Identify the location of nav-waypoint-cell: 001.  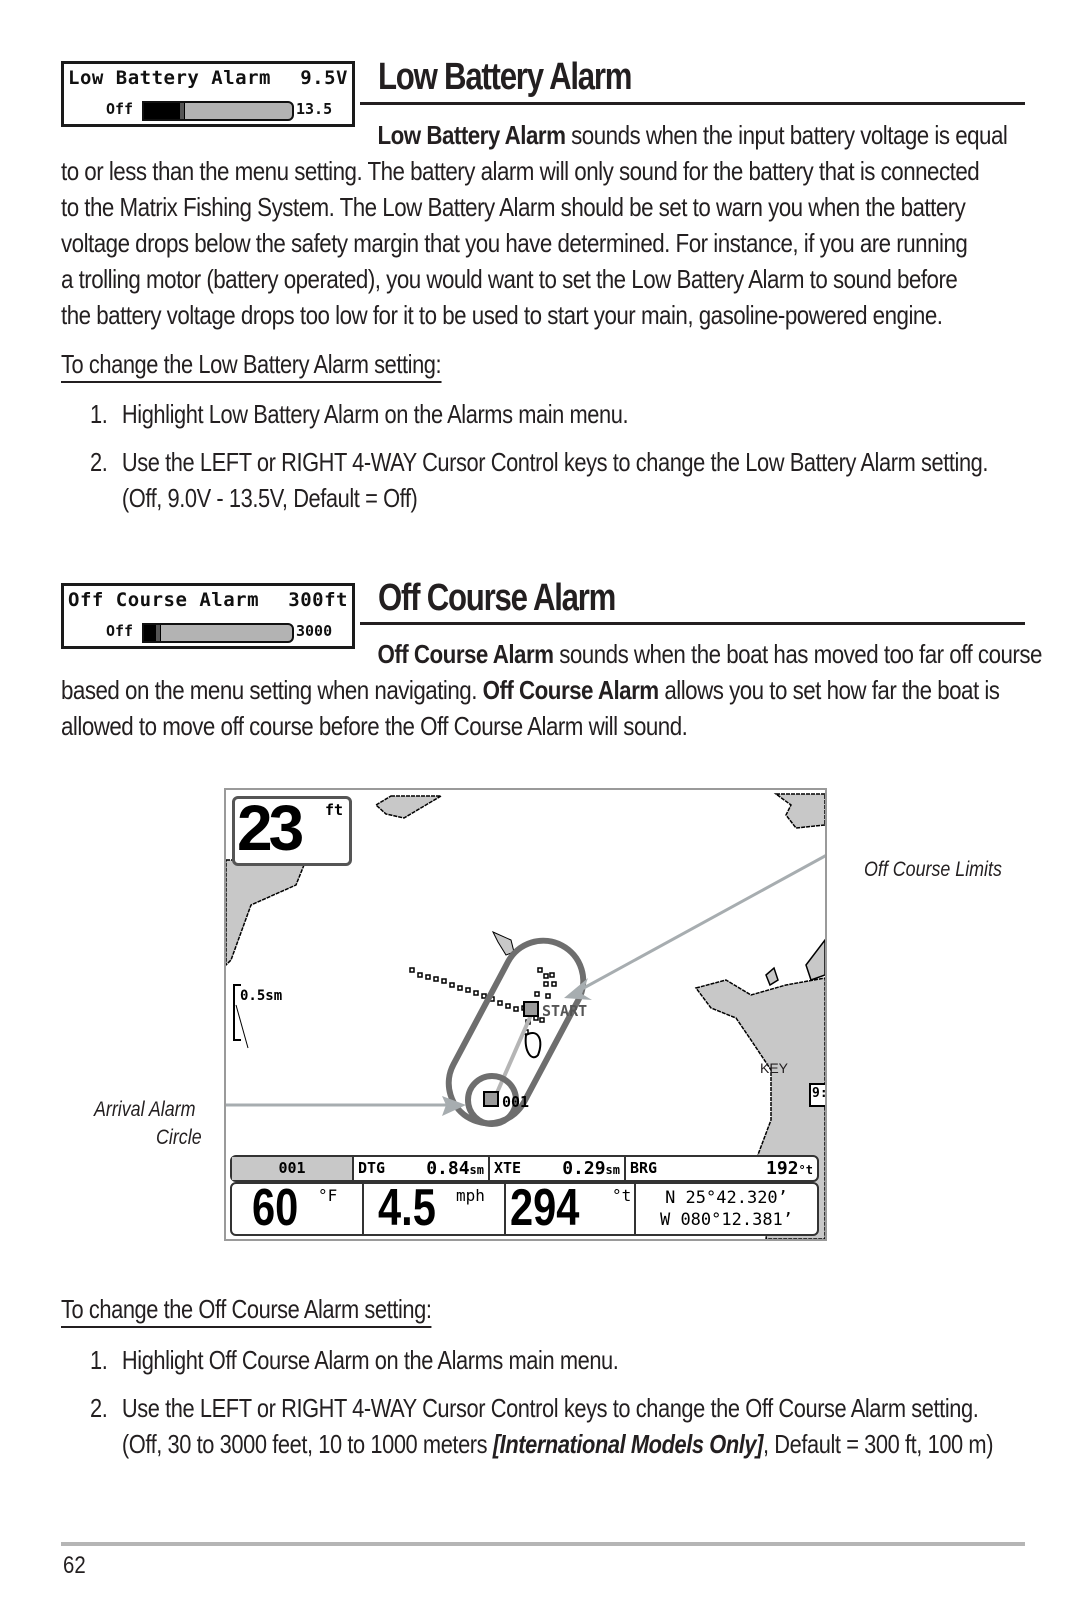
(293, 1168).